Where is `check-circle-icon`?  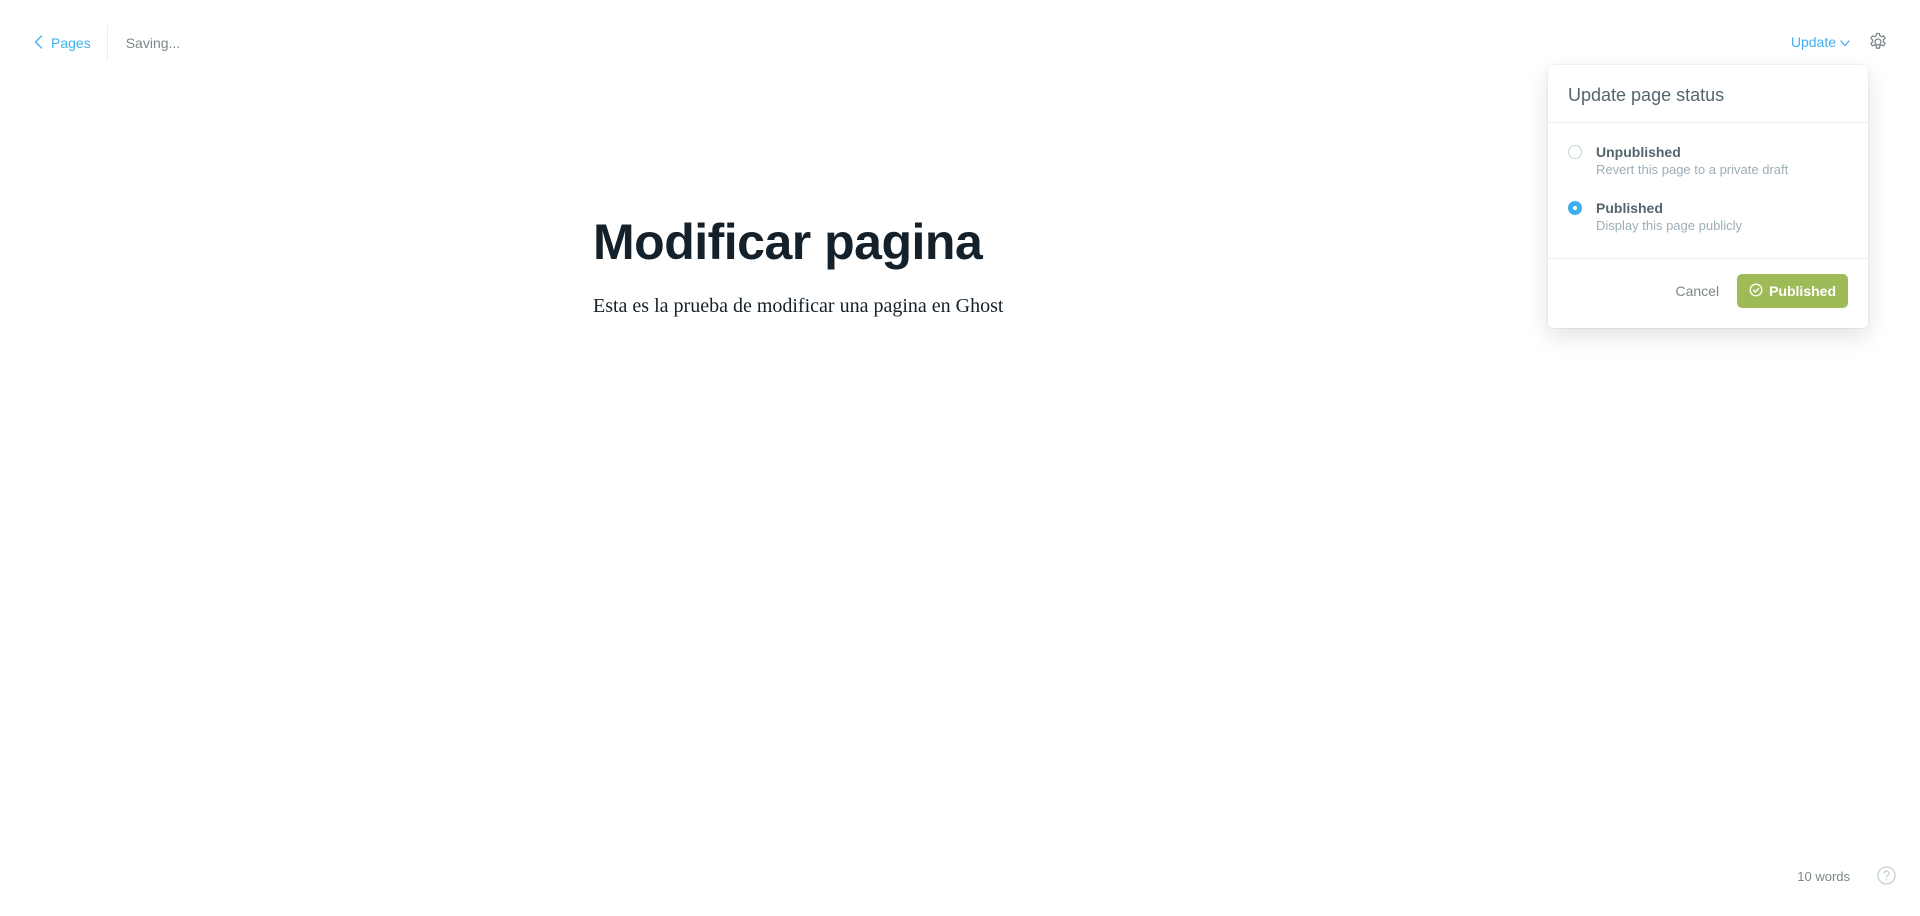
check-circle-icon is located at coordinates (1756, 291).